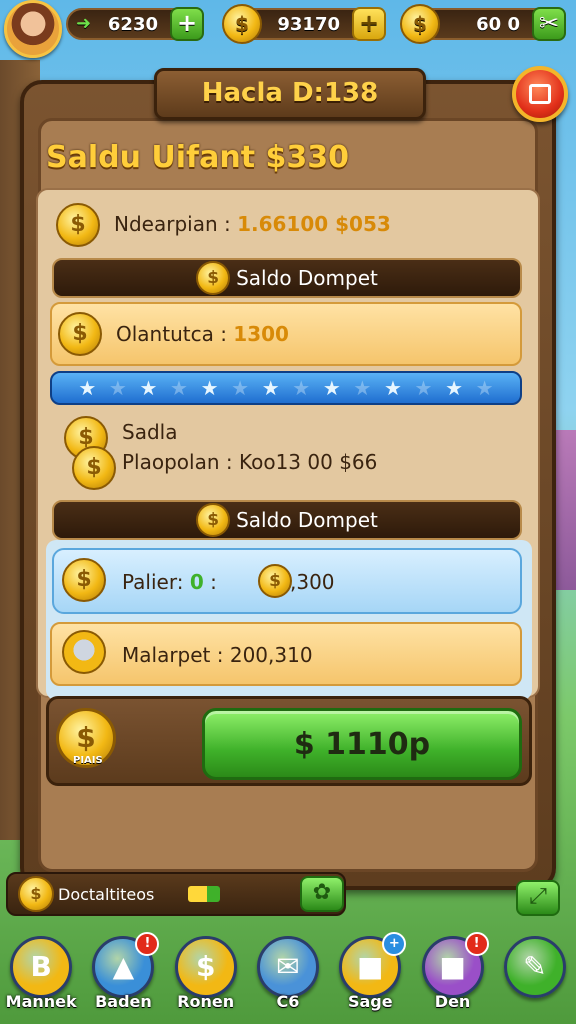  Describe the element at coordinates (156, 582) in the screenshot. I see `row-label: Palier:` at that location.